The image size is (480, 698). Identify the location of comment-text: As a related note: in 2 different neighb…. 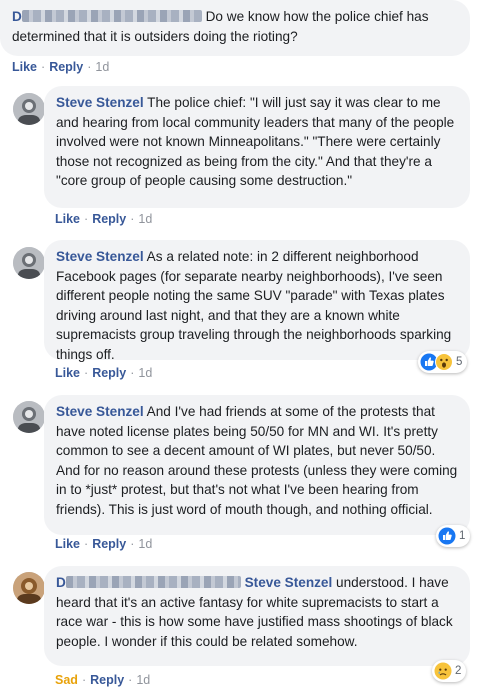
(254, 305).